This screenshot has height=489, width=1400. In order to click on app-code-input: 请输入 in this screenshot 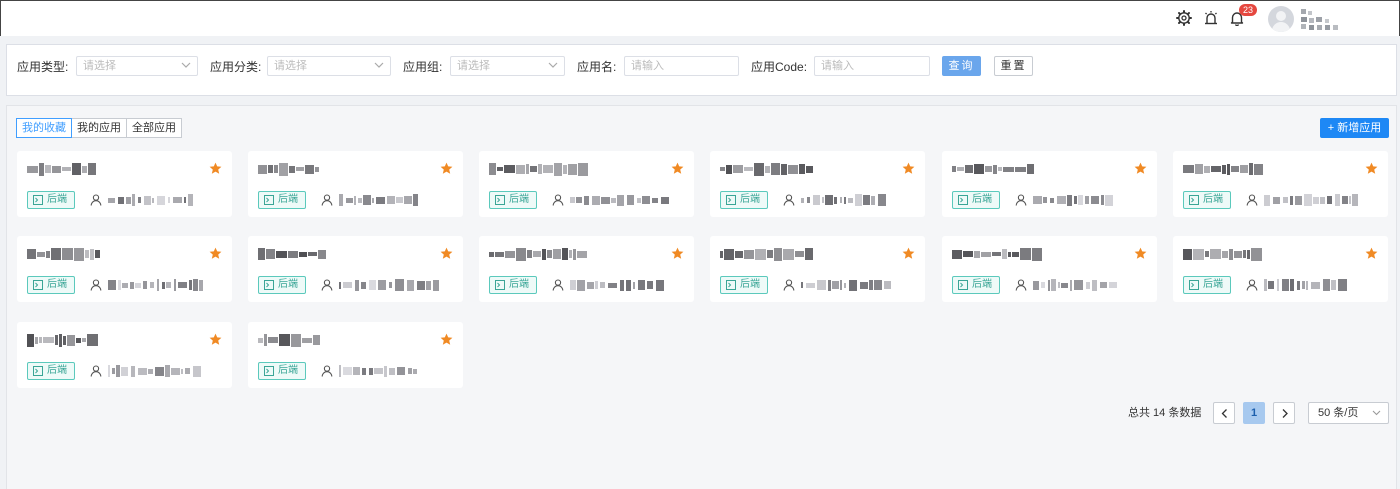, I will do `click(872, 66)`.